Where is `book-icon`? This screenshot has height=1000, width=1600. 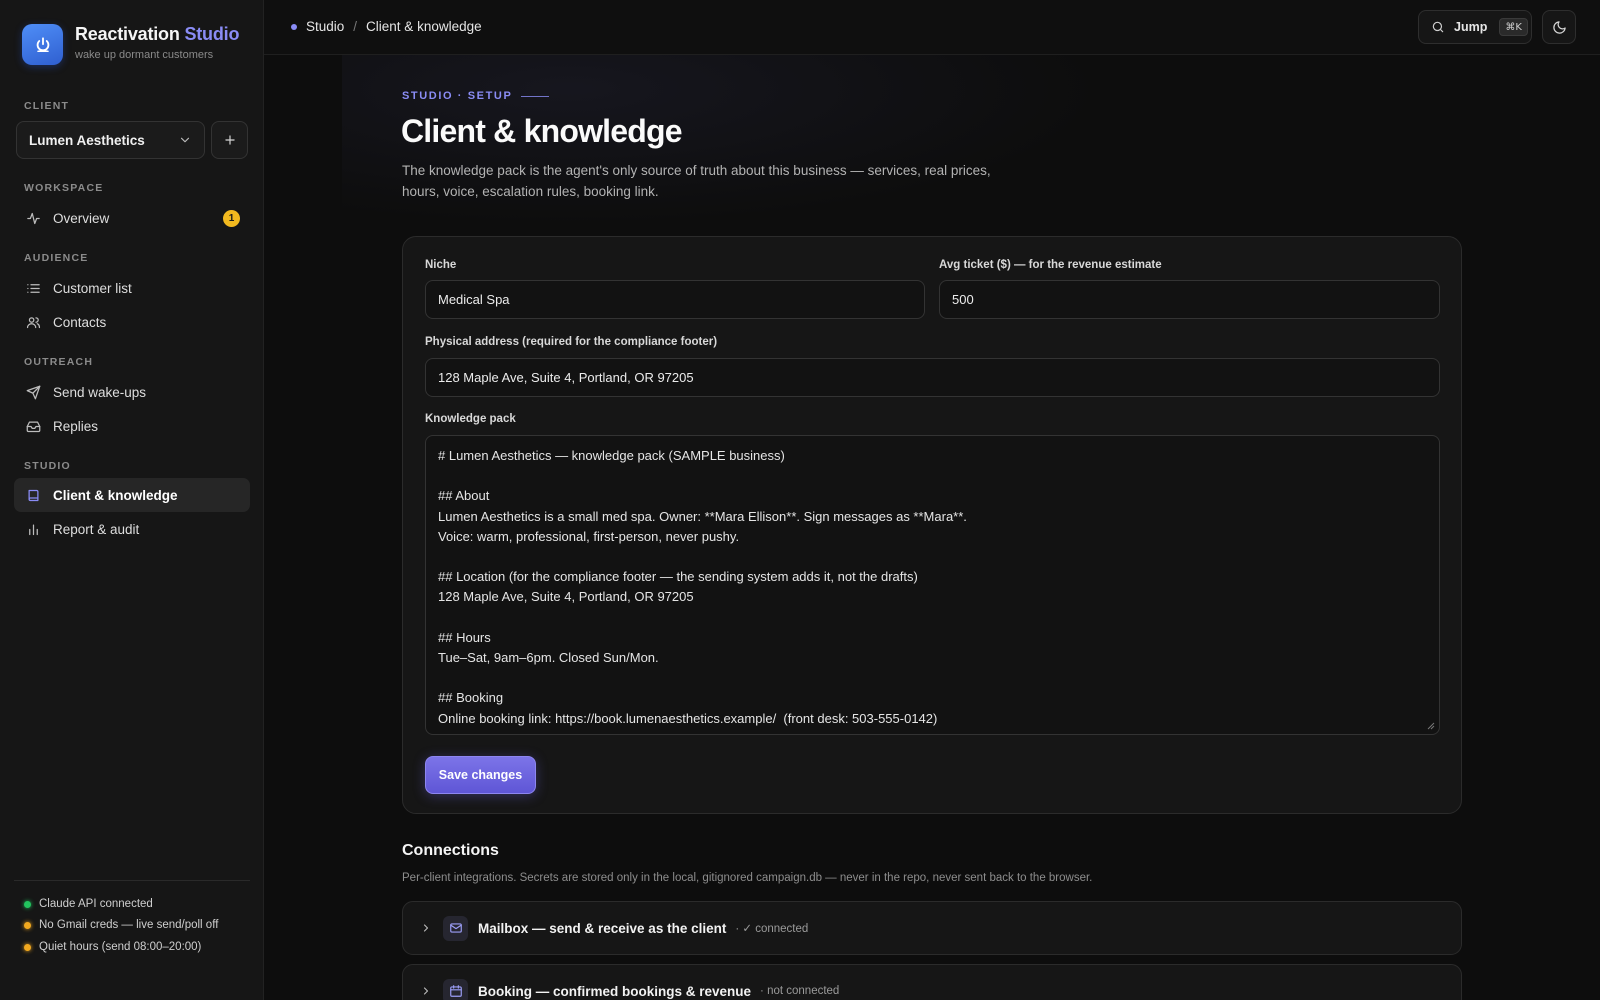
book-icon is located at coordinates (33, 495).